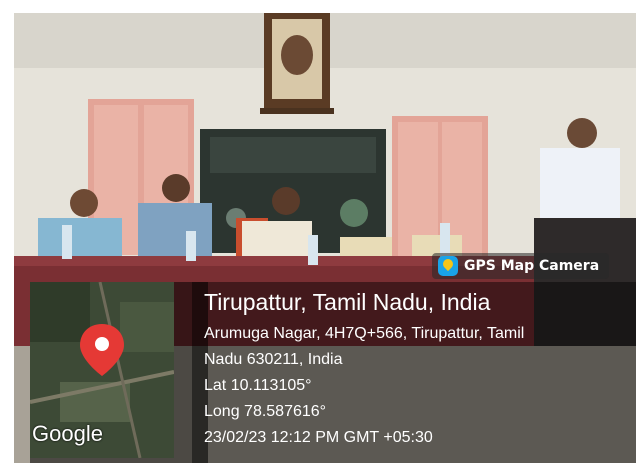  Describe the element at coordinates (347, 302) in the screenshot. I see `location-title: Tirupattur, Tamil Nadu, India` at that location.